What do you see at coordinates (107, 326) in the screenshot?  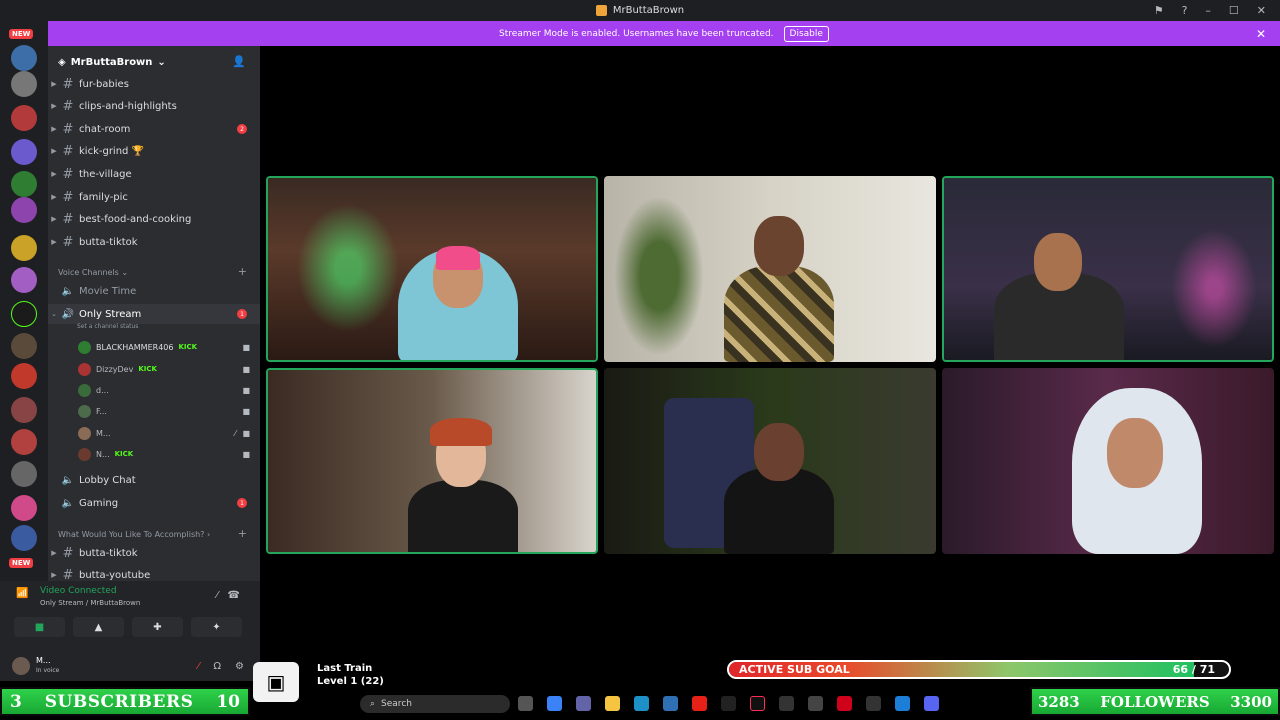 I see `set-channel-status: Set a channel status` at bounding box center [107, 326].